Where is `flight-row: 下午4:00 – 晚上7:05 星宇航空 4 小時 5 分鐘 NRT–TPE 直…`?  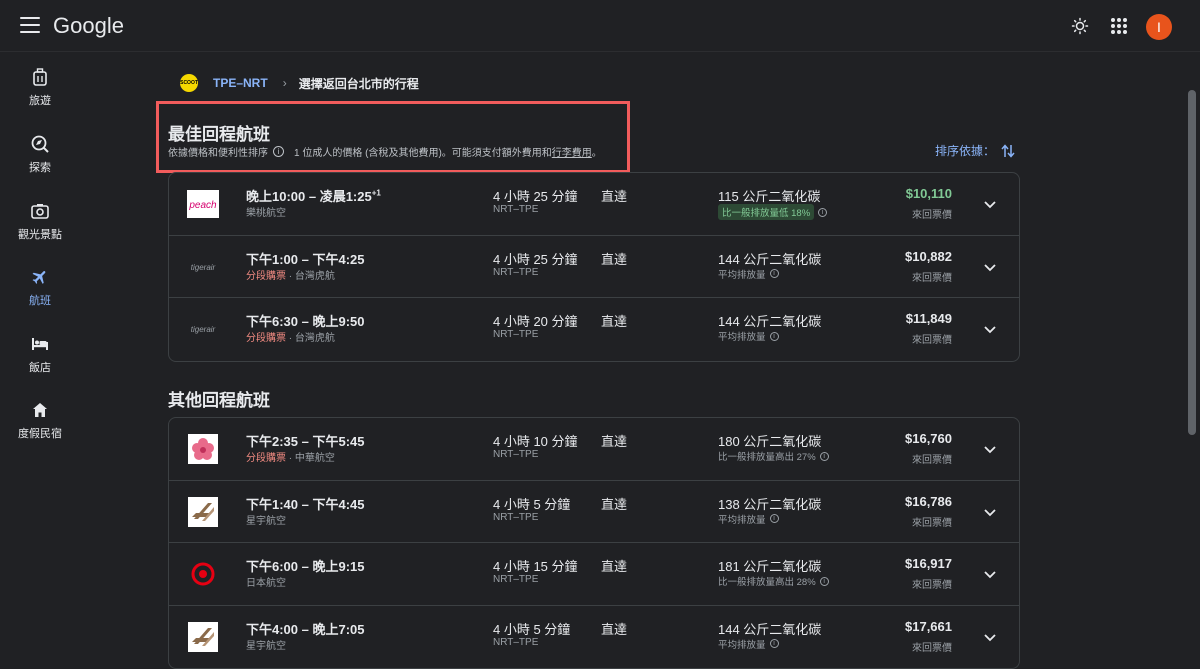 flight-row: 下午4:00 – 晚上7:05 星宇航空 4 小時 5 分鐘 NRT–TPE 直… is located at coordinates (594, 637).